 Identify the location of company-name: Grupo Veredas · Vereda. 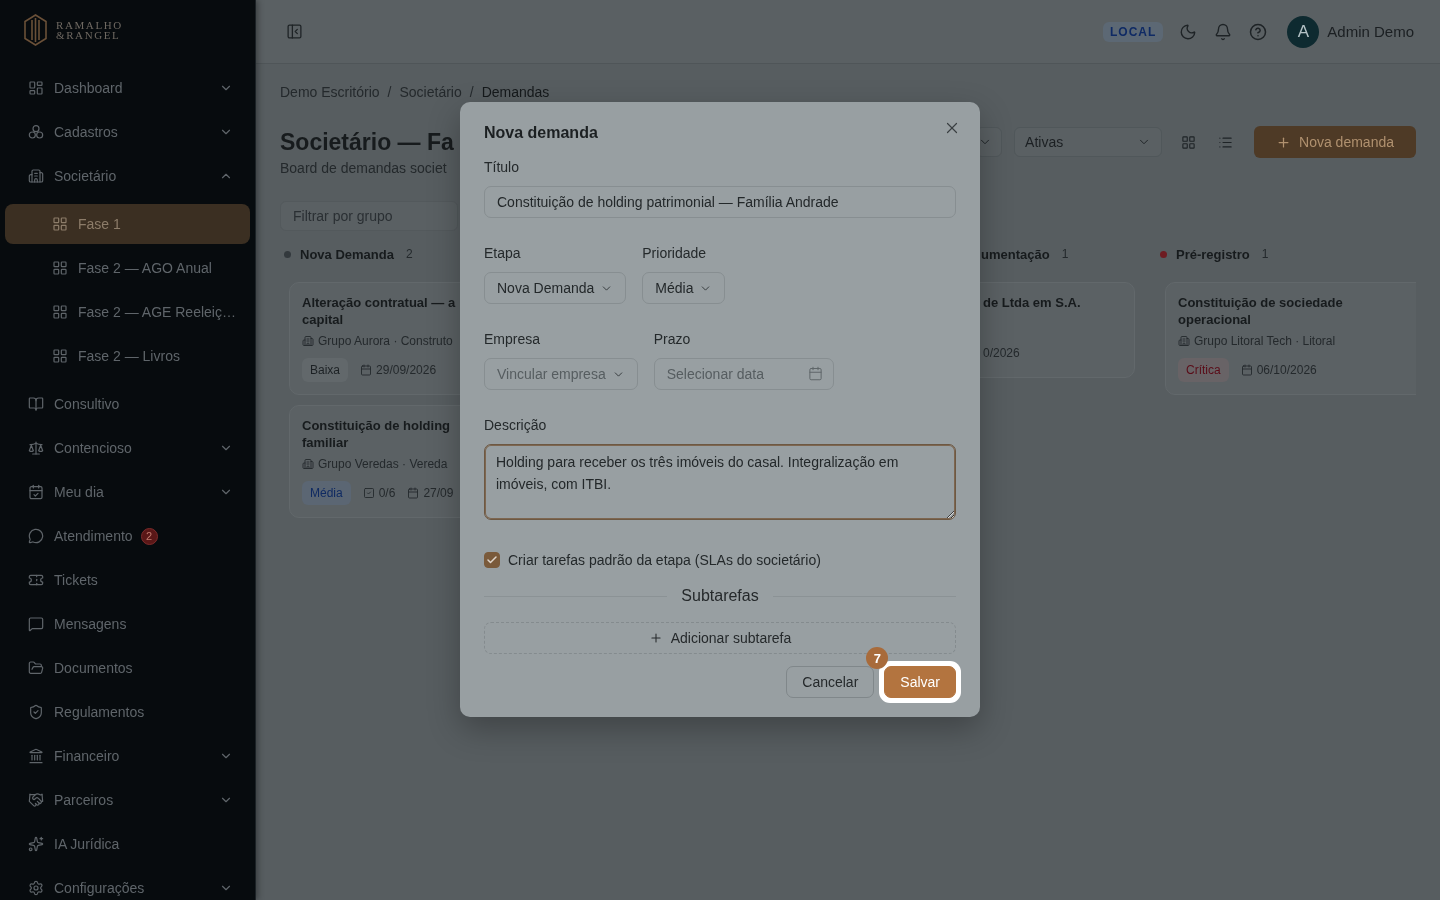
(383, 464).